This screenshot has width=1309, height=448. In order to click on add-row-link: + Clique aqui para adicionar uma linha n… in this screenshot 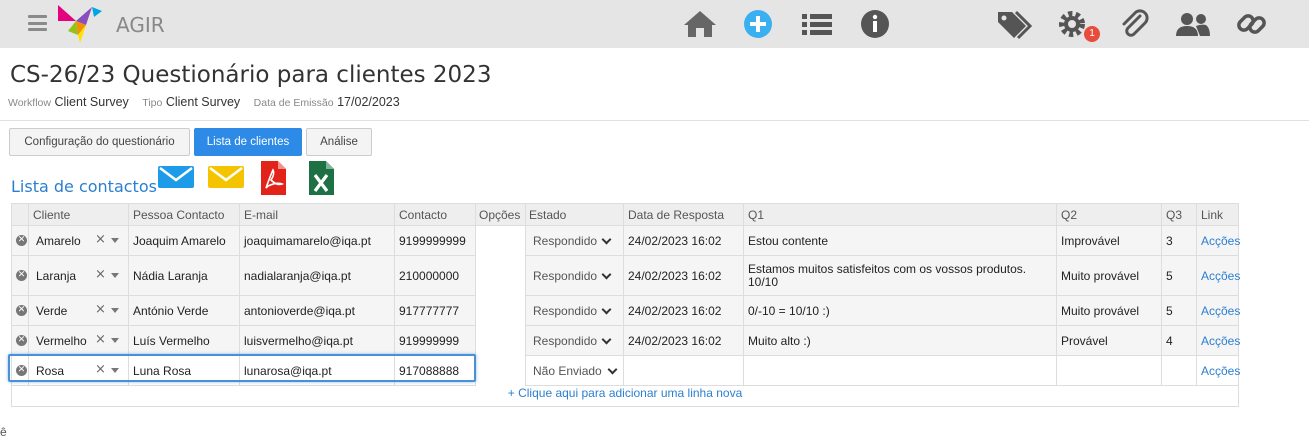, I will do `click(625, 393)`.